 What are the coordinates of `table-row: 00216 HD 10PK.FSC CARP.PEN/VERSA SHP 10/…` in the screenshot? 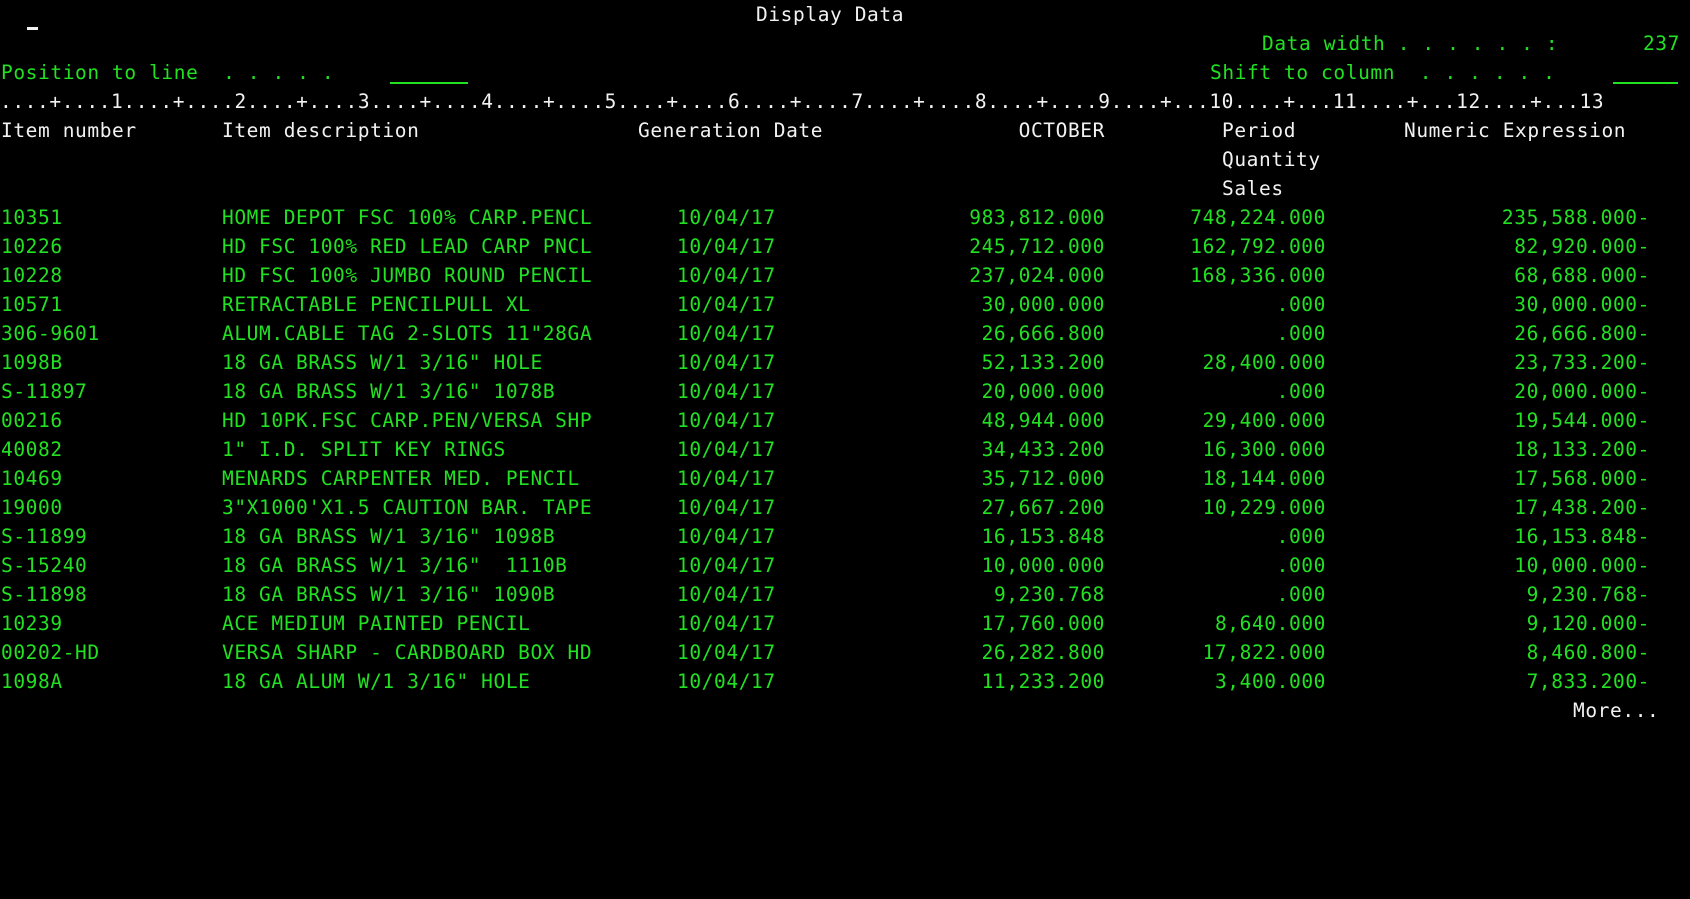 It's located at (845, 420).